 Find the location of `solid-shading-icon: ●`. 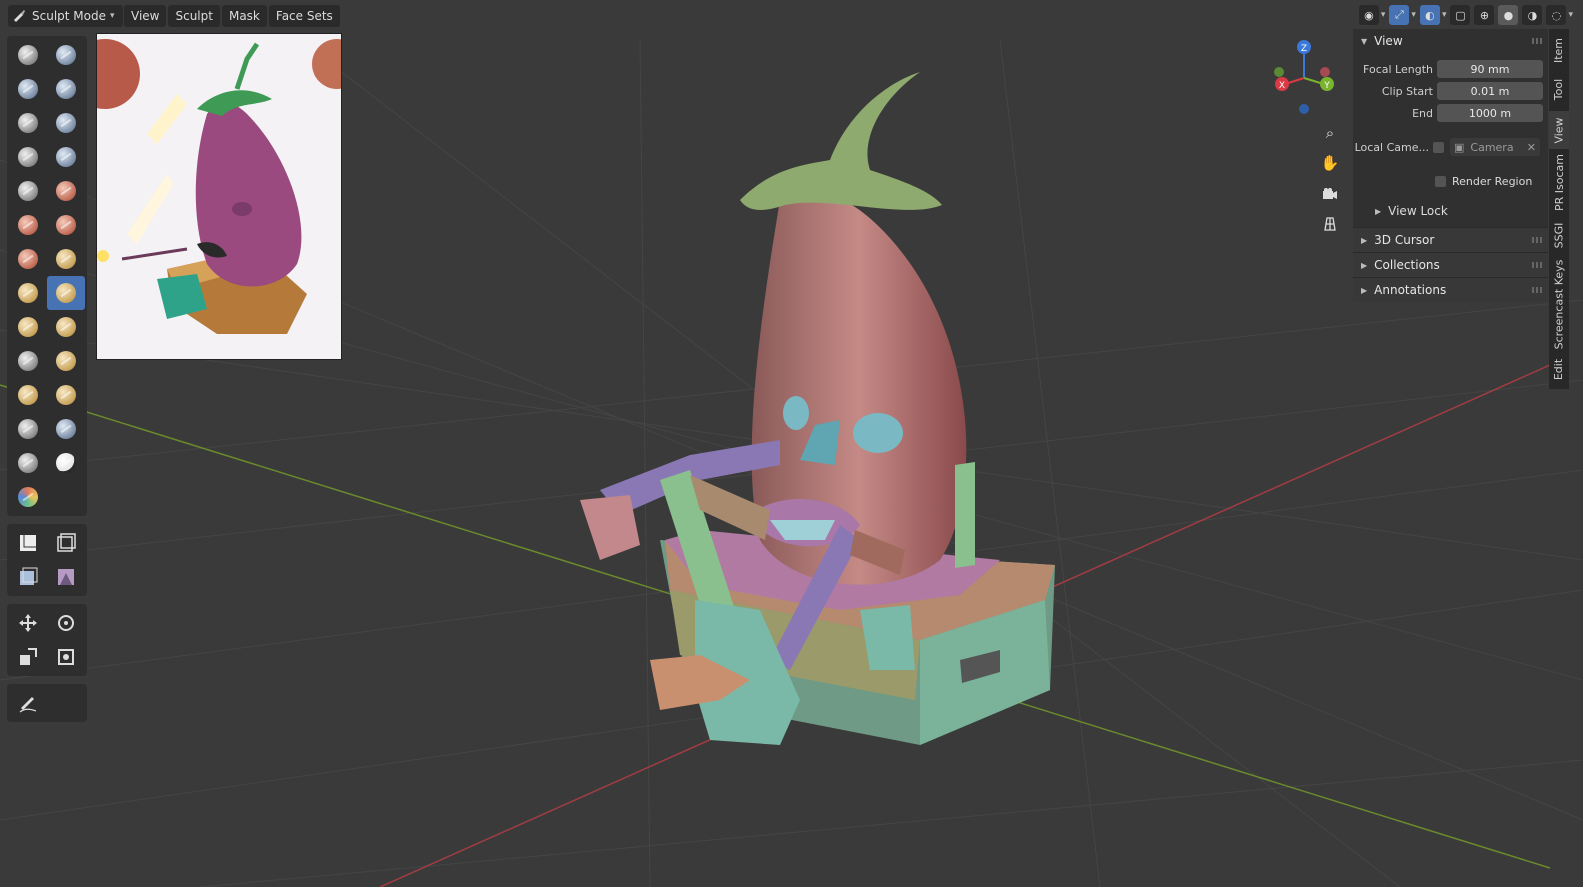

solid-shading-icon: ● is located at coordinates (1508, 15).